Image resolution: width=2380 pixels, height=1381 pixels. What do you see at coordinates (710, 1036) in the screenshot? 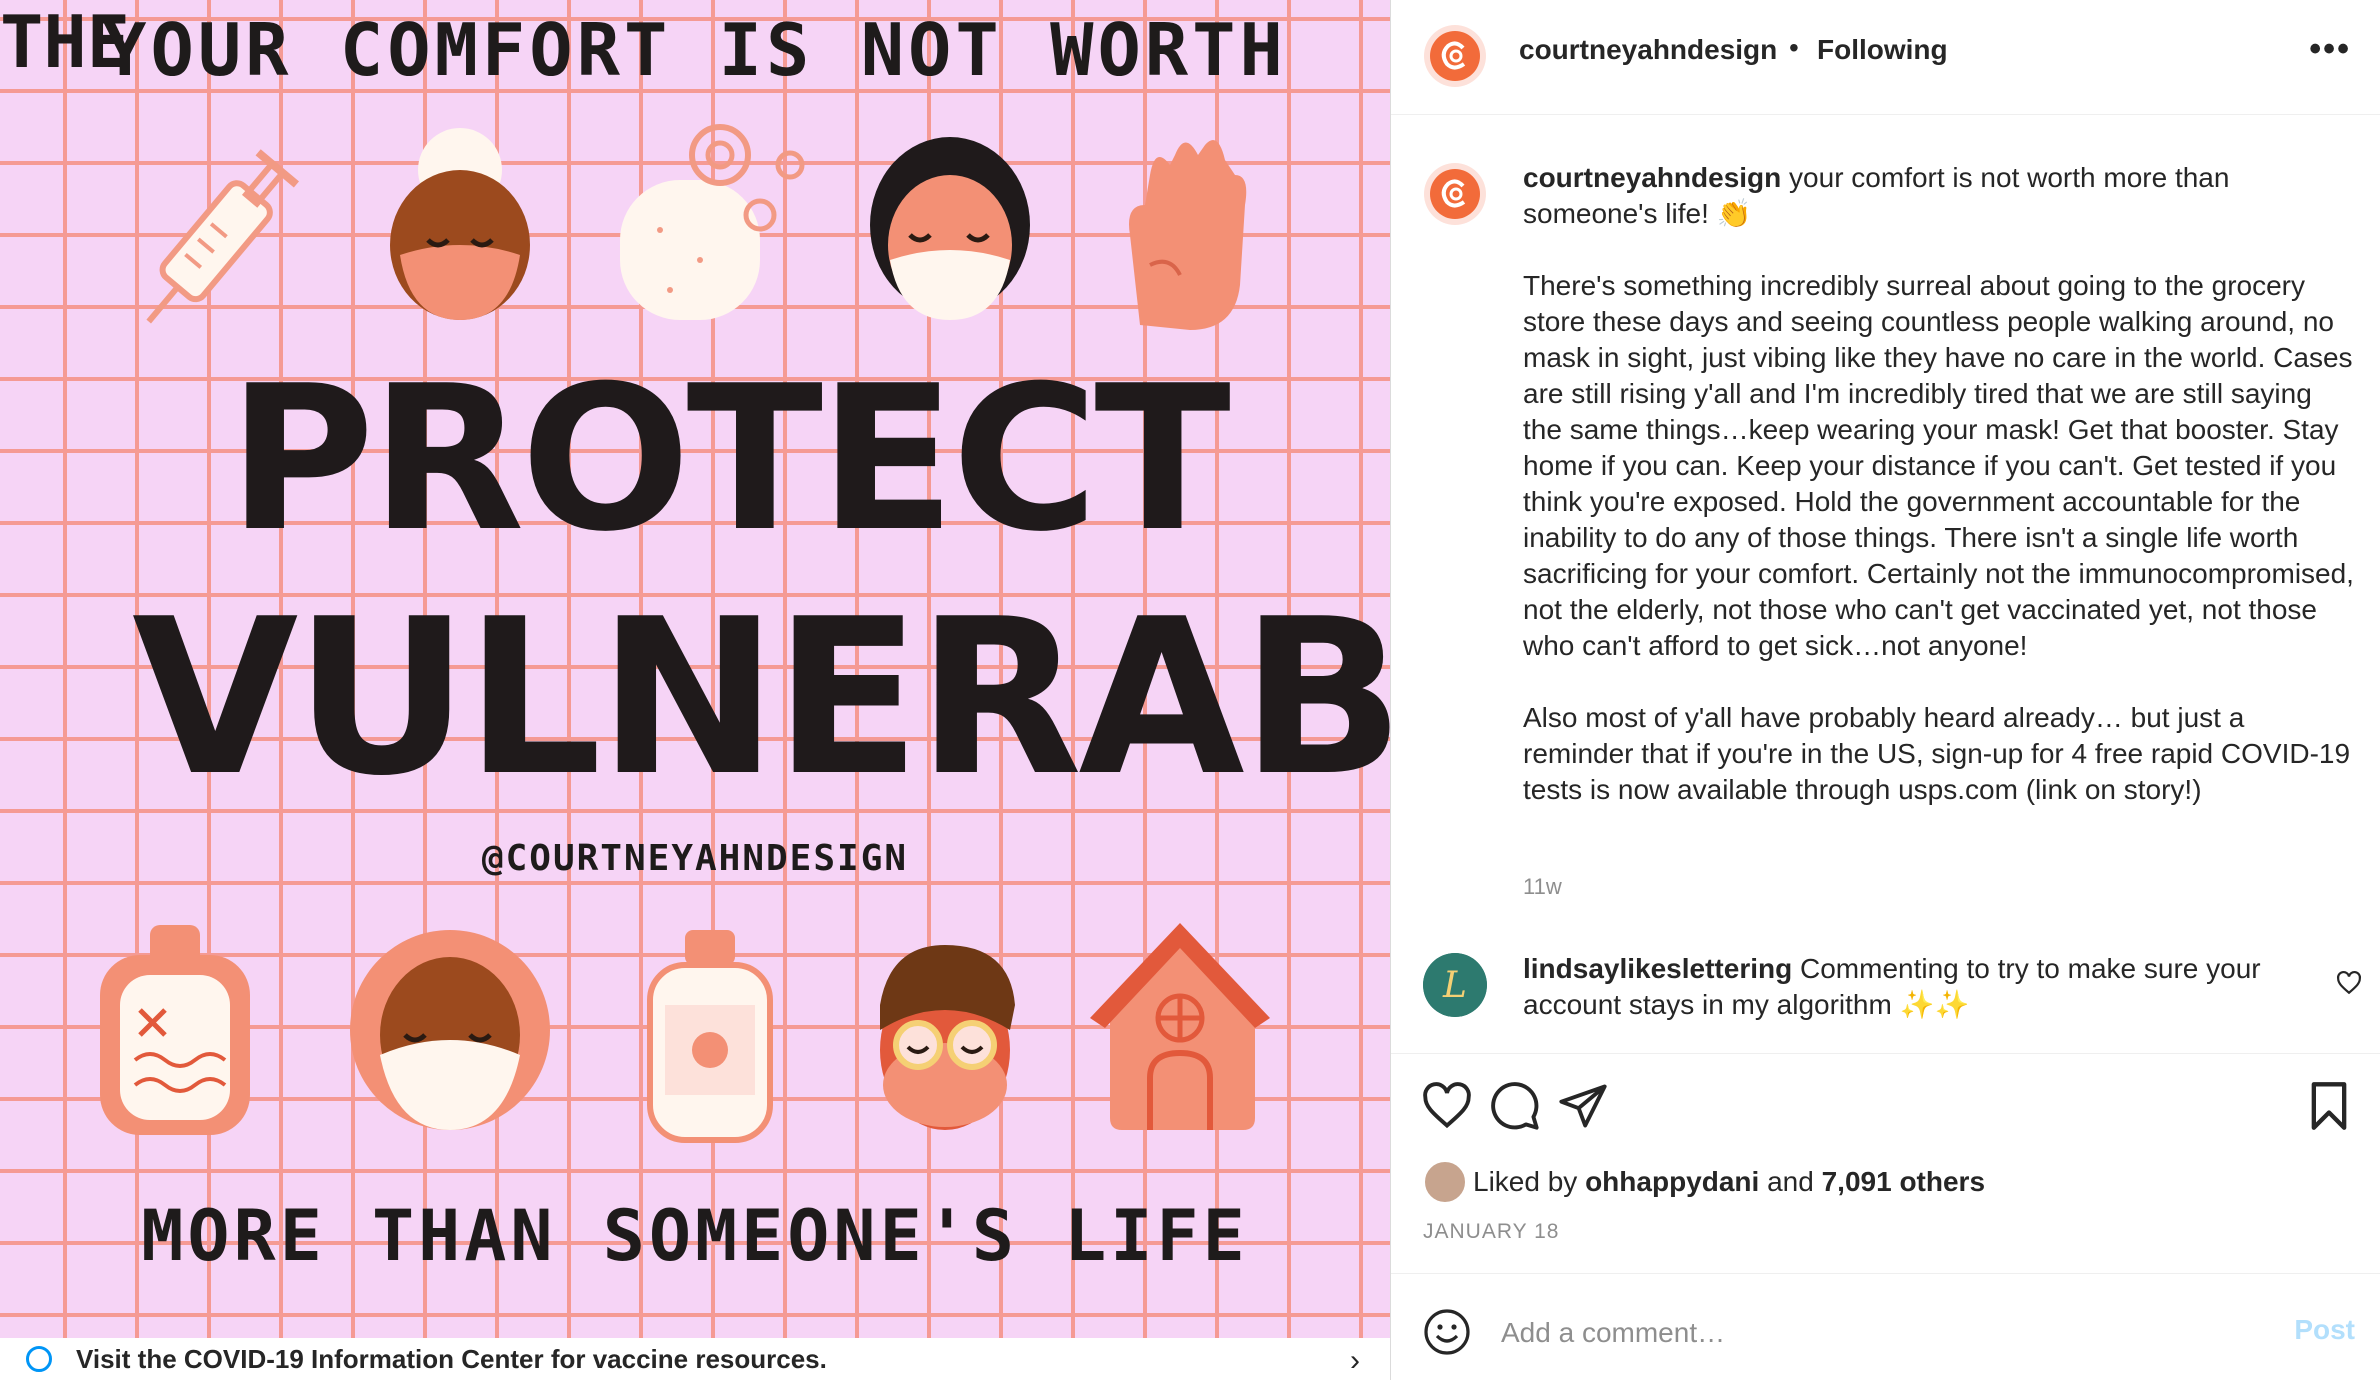
I see `sanitizer-bottle-icon` at bounding box center [710, 1036].